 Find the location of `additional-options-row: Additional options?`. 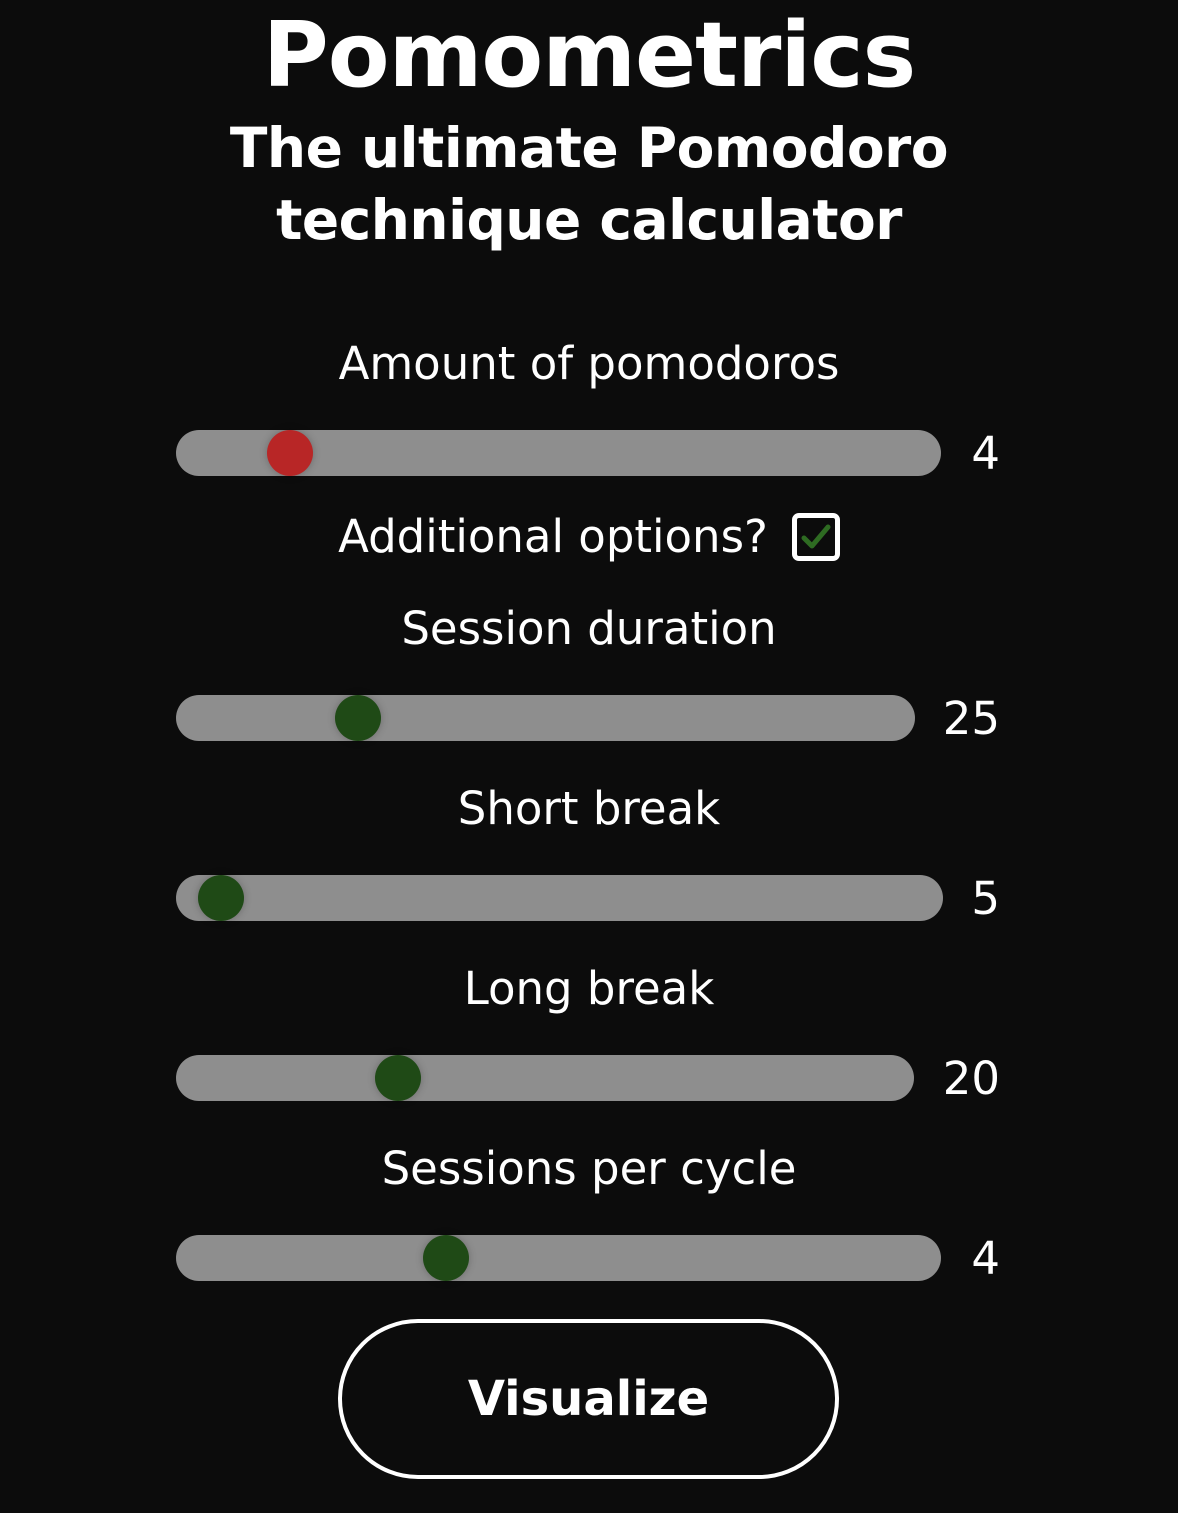

additional-options-row: Additional options? is located at coordinates (589, 537).